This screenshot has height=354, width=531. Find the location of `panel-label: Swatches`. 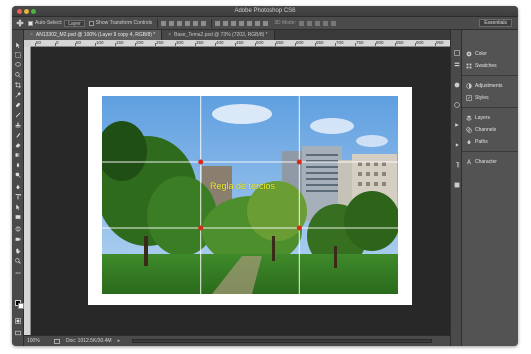

panel-label: Swatches is located at coordinates (486, 66).